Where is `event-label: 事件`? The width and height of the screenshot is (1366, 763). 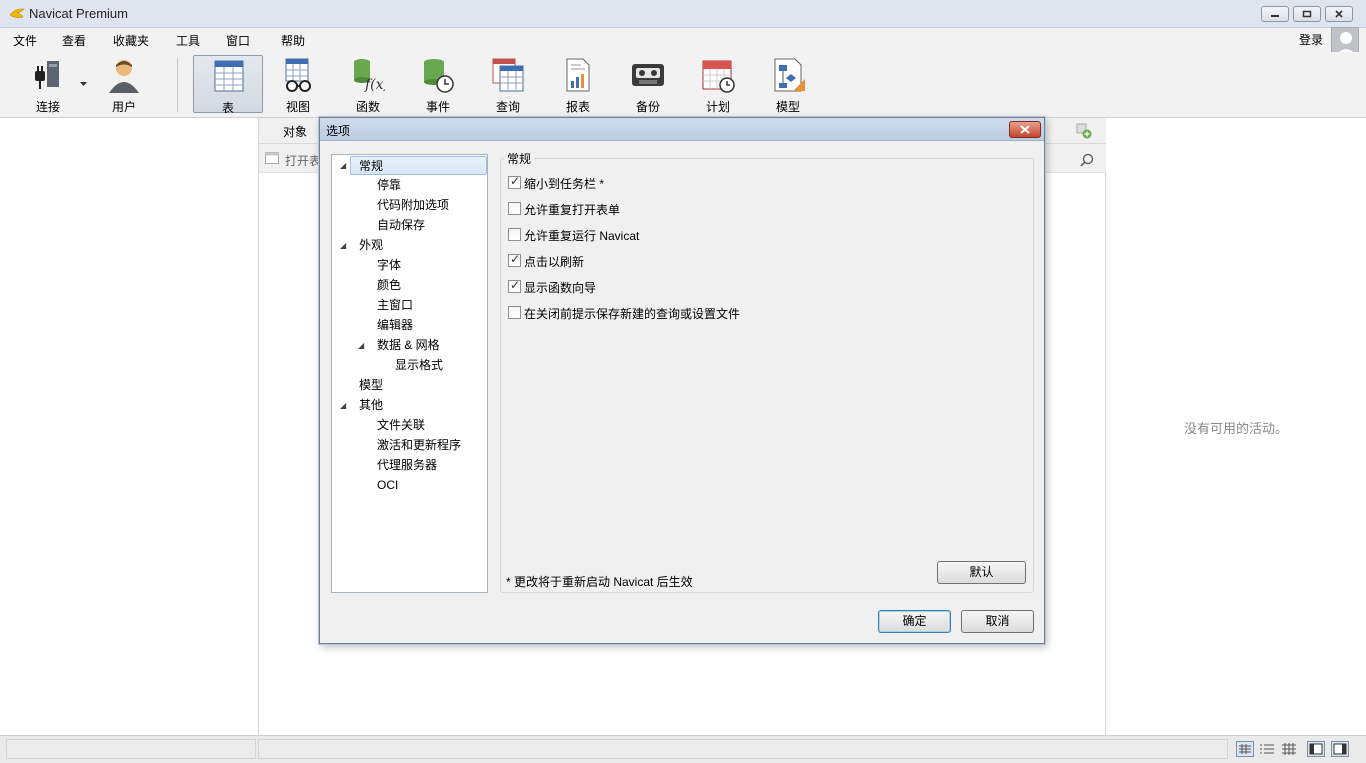 event-label: 事件 is located at coordinates (437, 107).